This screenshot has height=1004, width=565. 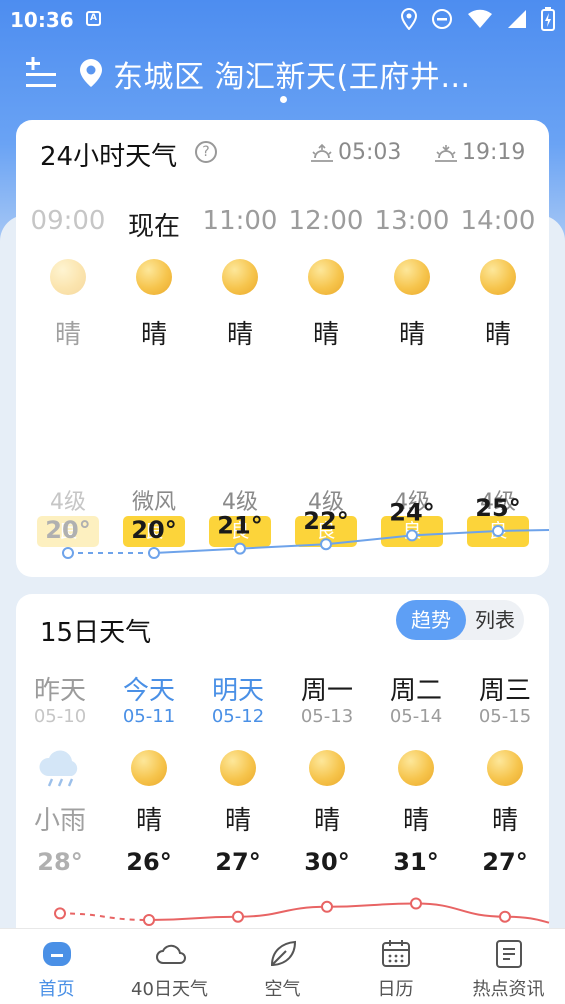 What do you see at coordinates (148, 691) in the screenshot?
I see `day-name: 今天` at bounding box center [148, 691].